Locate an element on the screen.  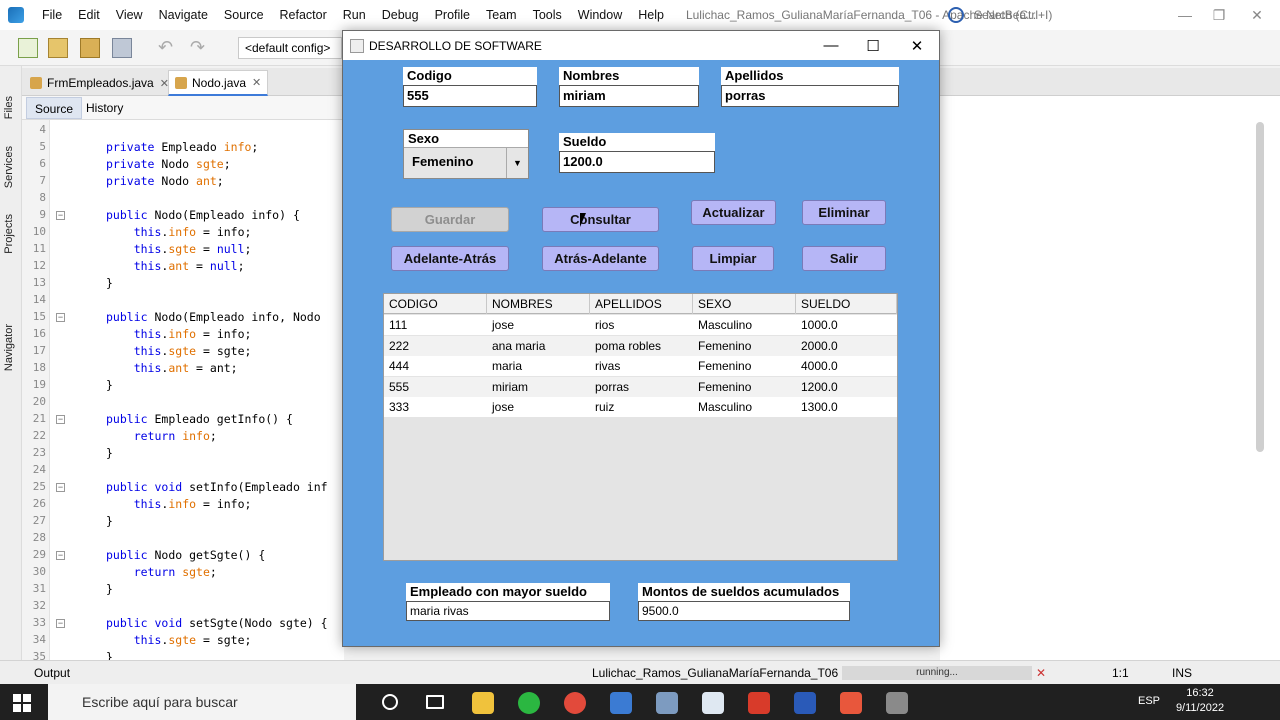
app-close-button: ✕ is located at coordinates (917, 45).